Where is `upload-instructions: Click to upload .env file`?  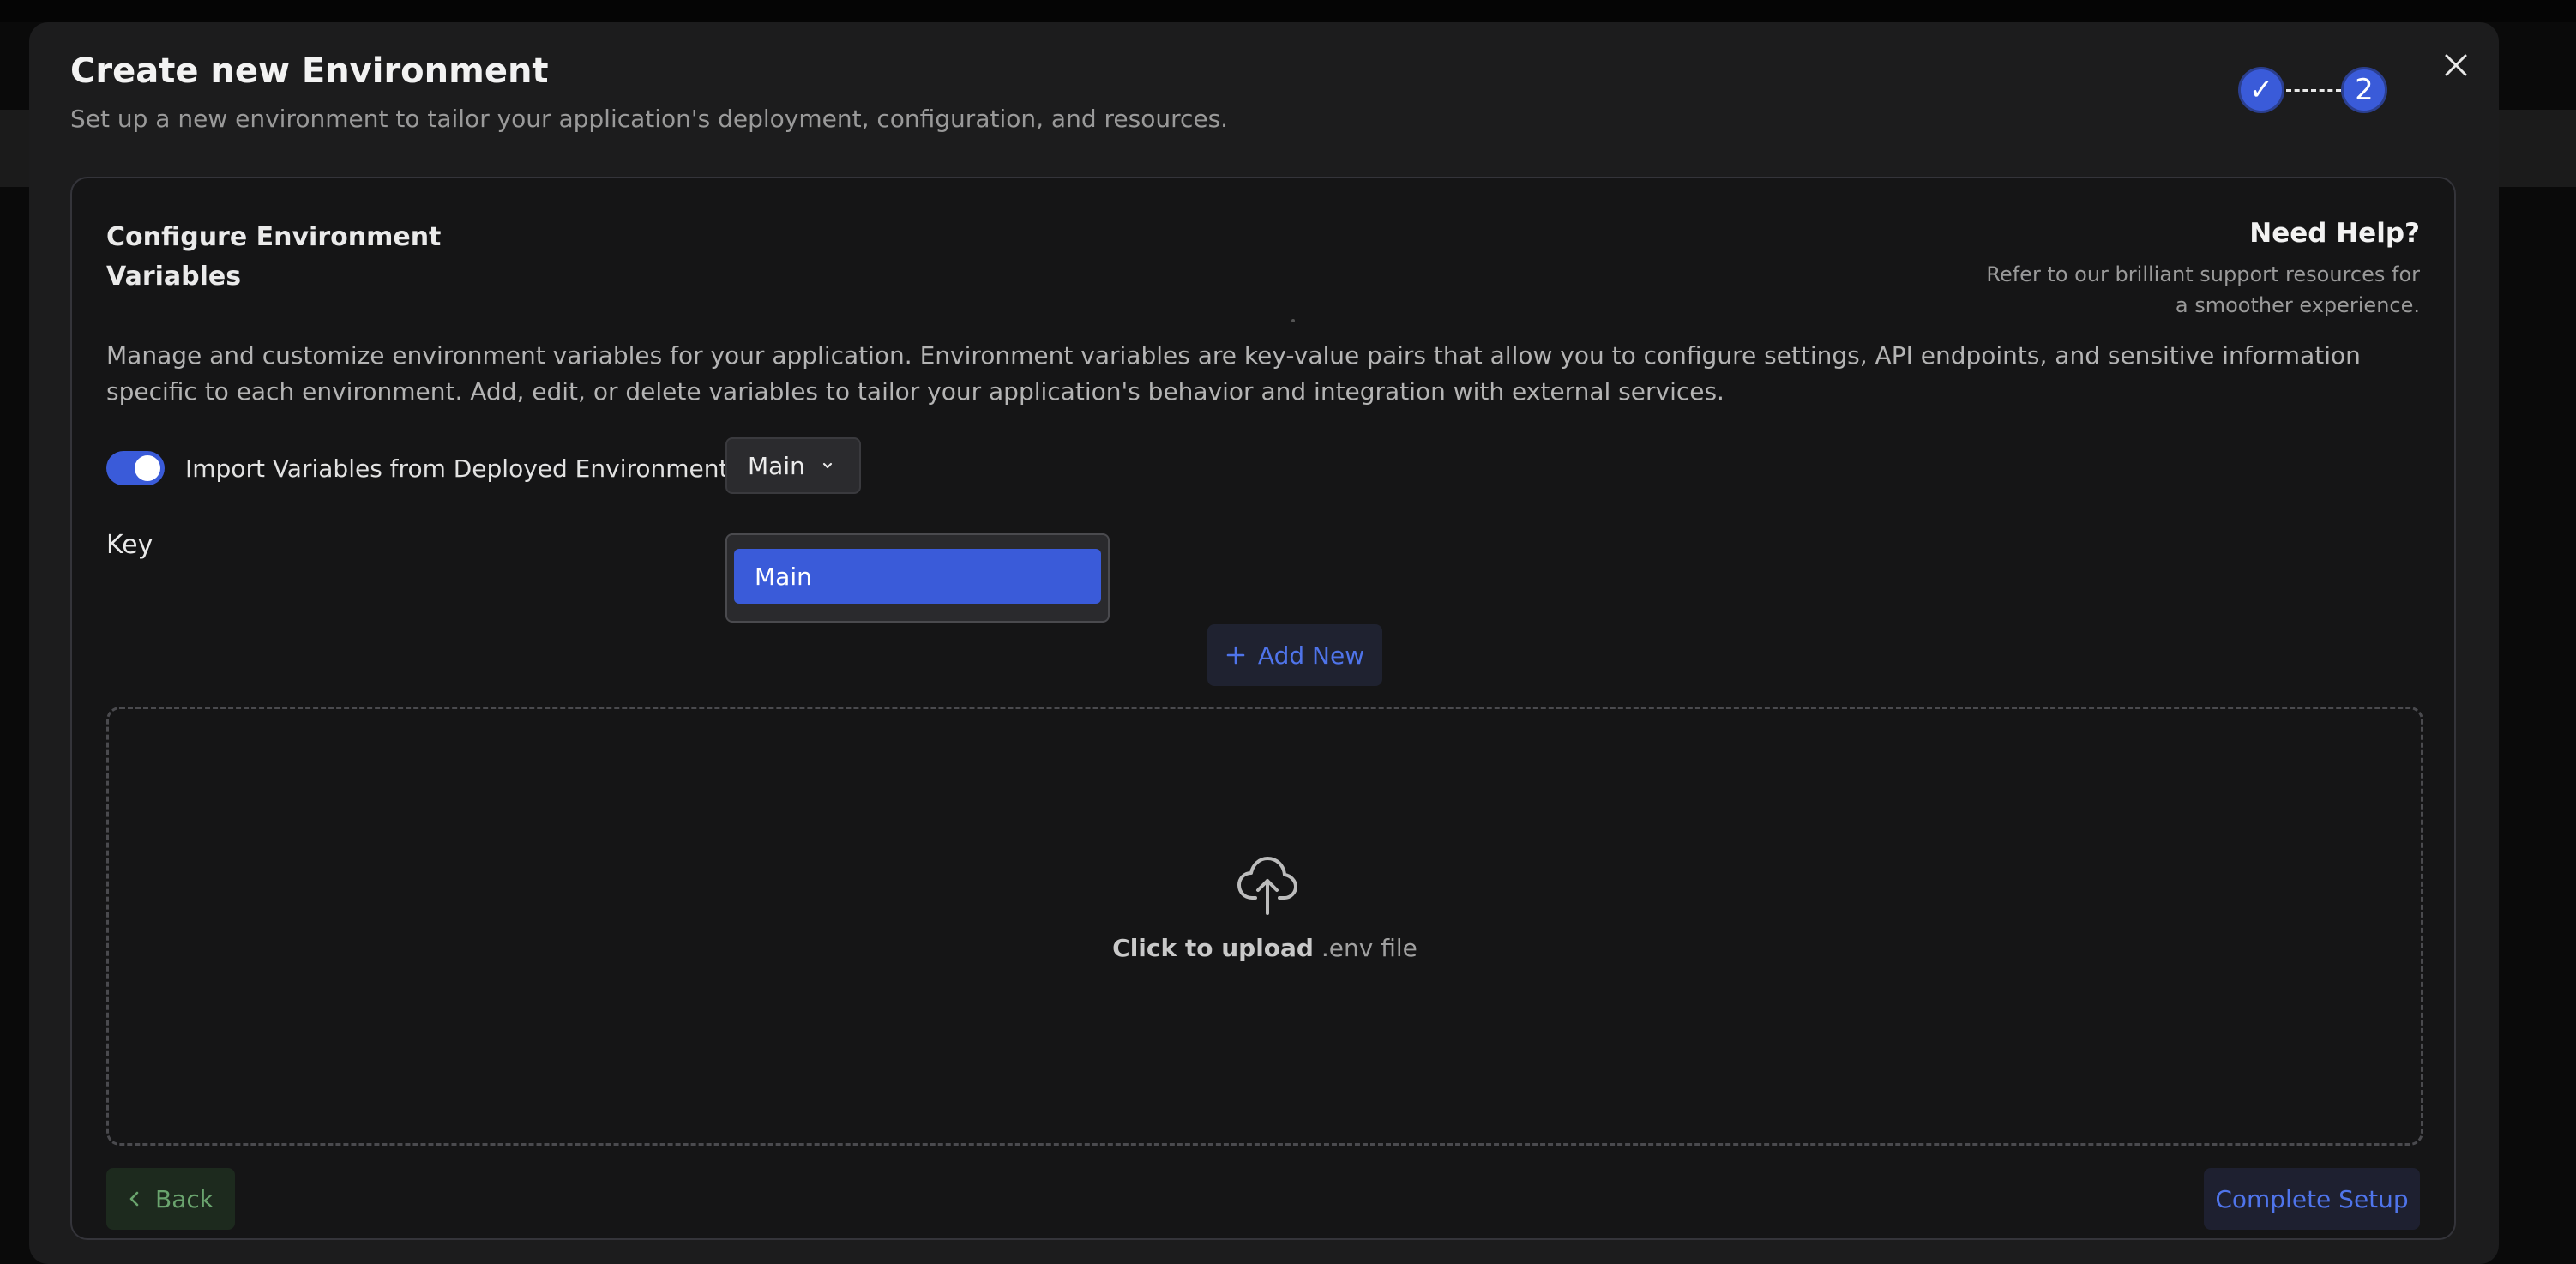 upload-instructions: Click to upload .env file is located at coordinates (1265, 948).